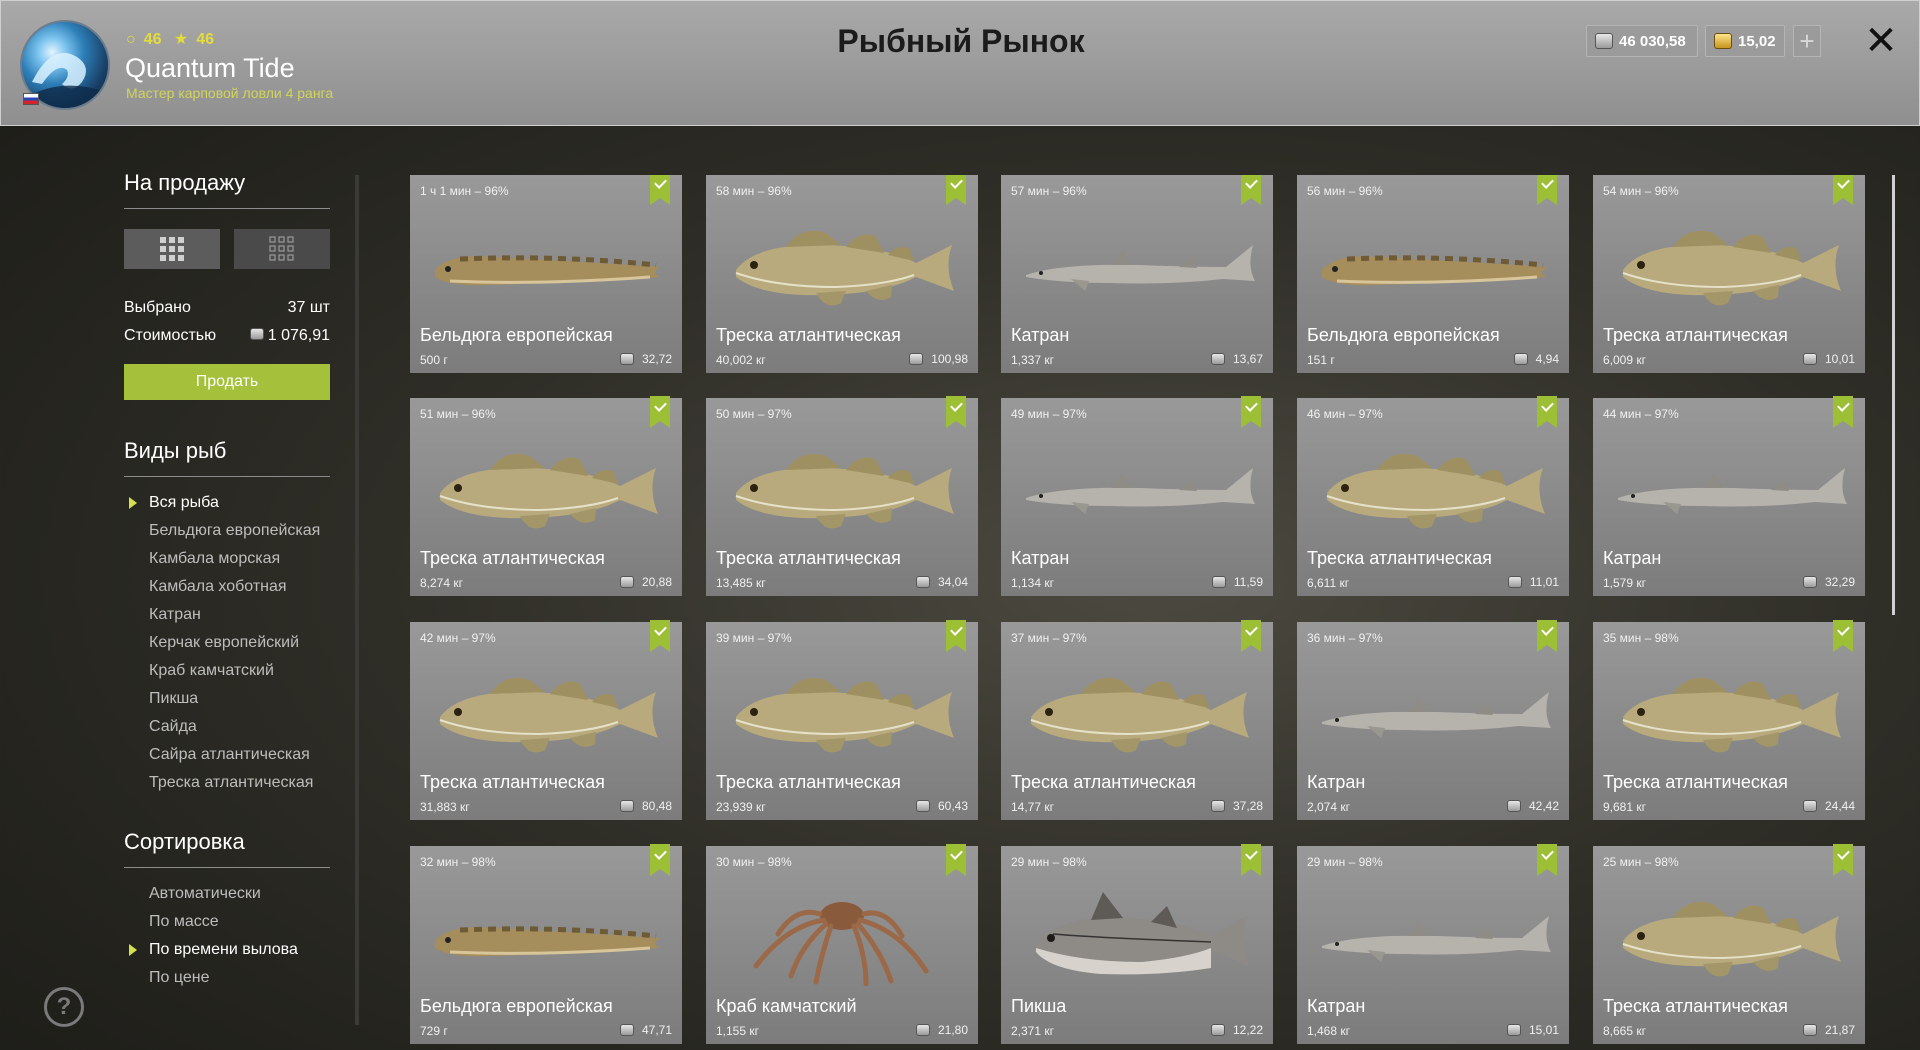 This screenshot has height=1050, width=1920. Describe the element at coordinates (1828, 359) in the screenshot. I see `fish-price: 10,01` at that location.